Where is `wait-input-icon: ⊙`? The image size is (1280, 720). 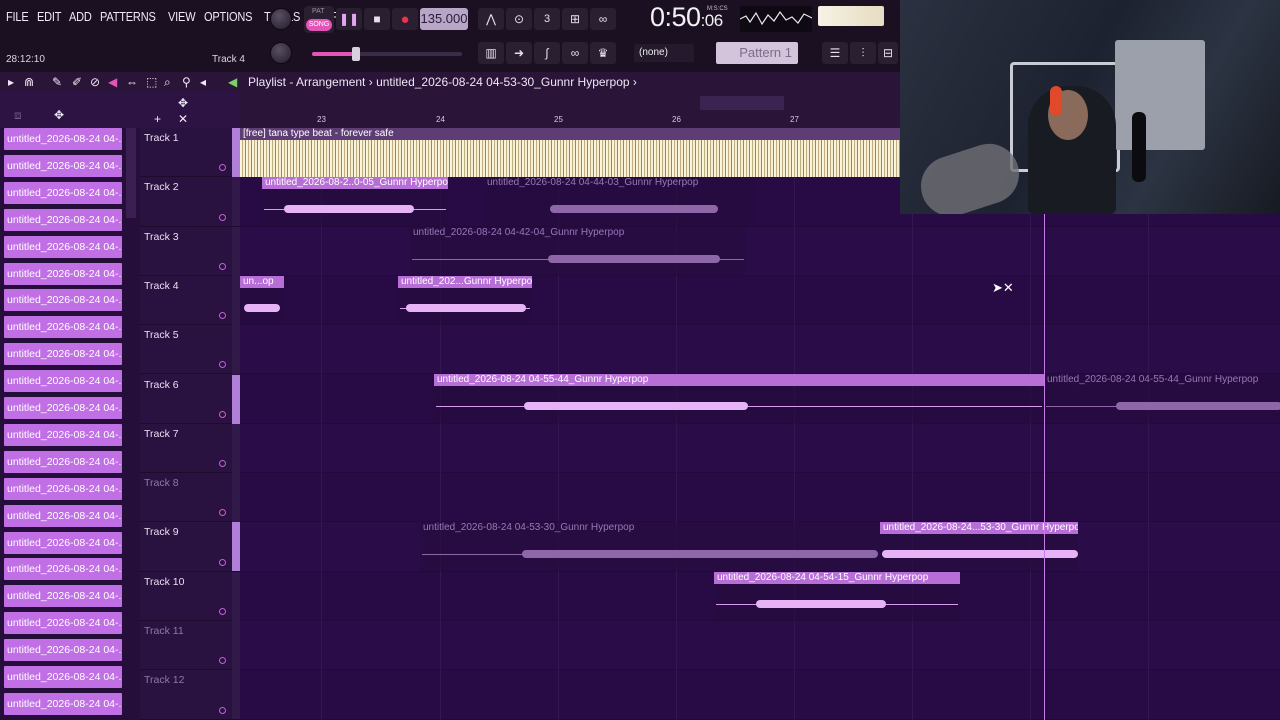 wait-input-icon: ⊙ is located at coordinates (519, 19).